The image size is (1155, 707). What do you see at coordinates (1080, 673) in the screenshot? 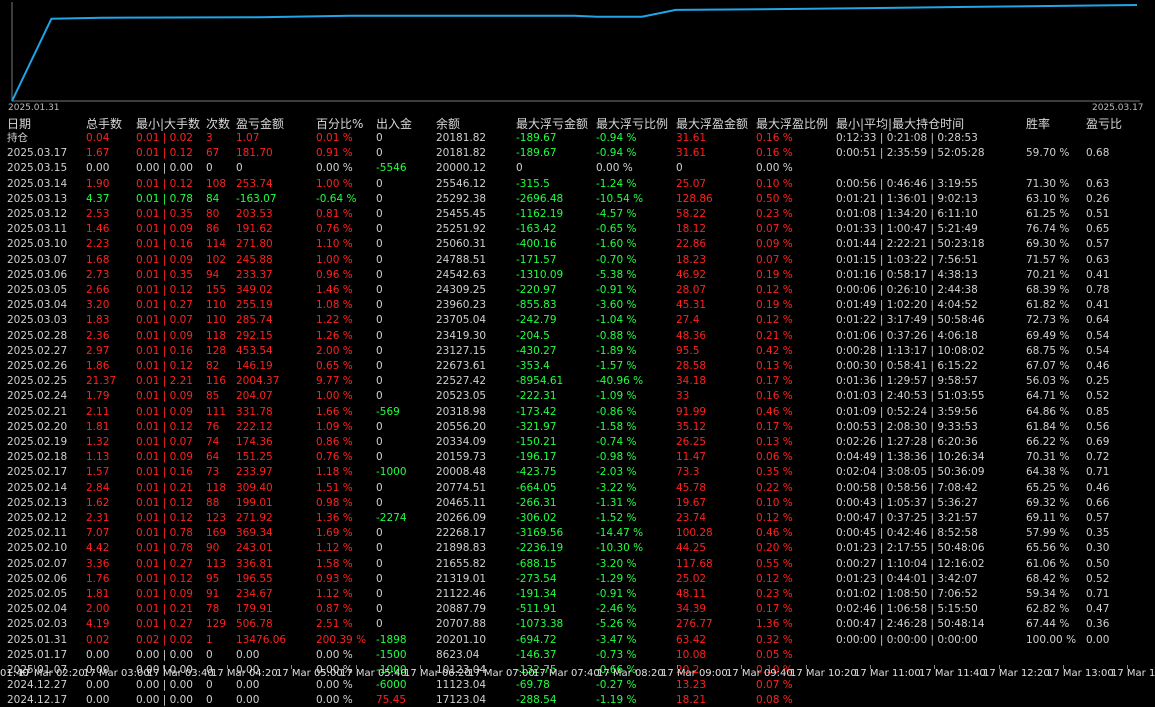
I see `time-axis-label: 17 Mar 13:00` at bounding box center [1080, 673].